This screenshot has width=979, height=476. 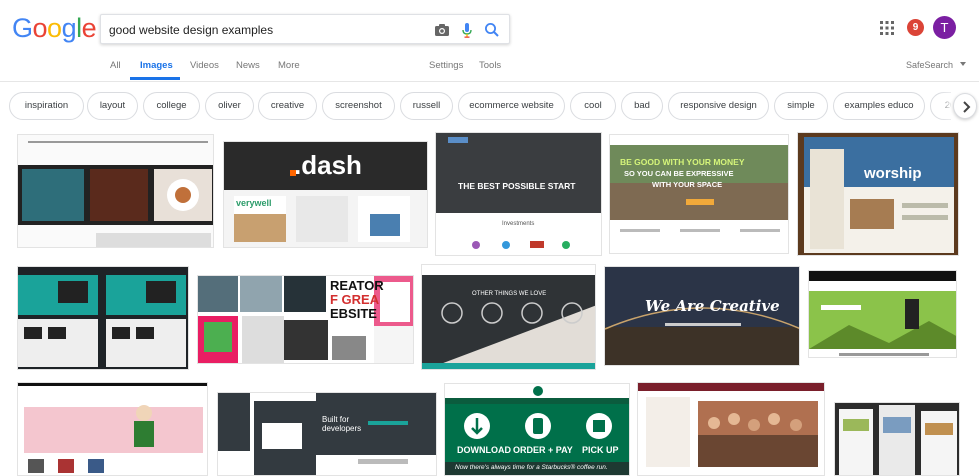 What do you see at coordinates (446, 65) in the screenshot?
I see `tab-settings: Settings` at bounding box center [446, 65].